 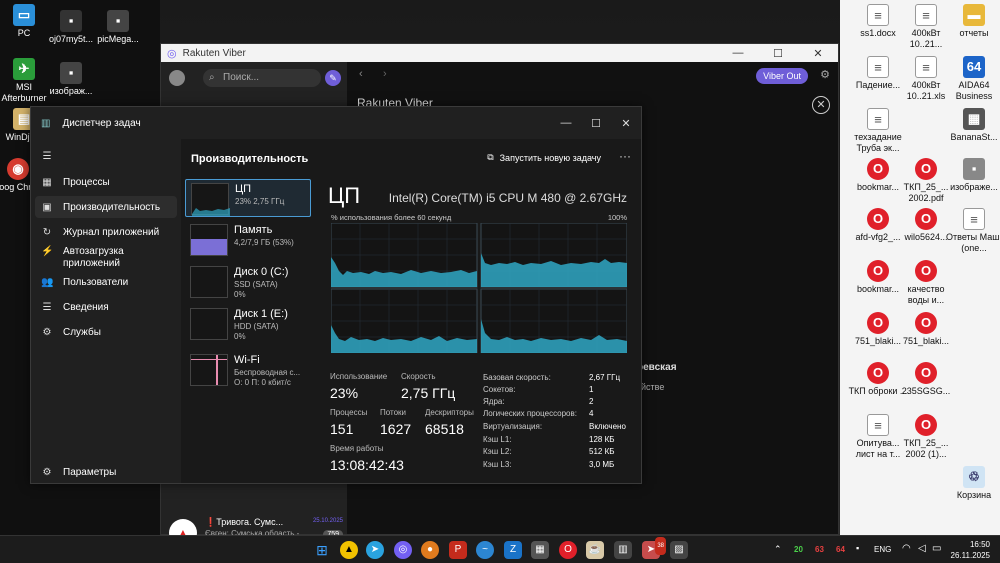 I want to click on monitor-icon: ▭, so click(x=24, y=15).